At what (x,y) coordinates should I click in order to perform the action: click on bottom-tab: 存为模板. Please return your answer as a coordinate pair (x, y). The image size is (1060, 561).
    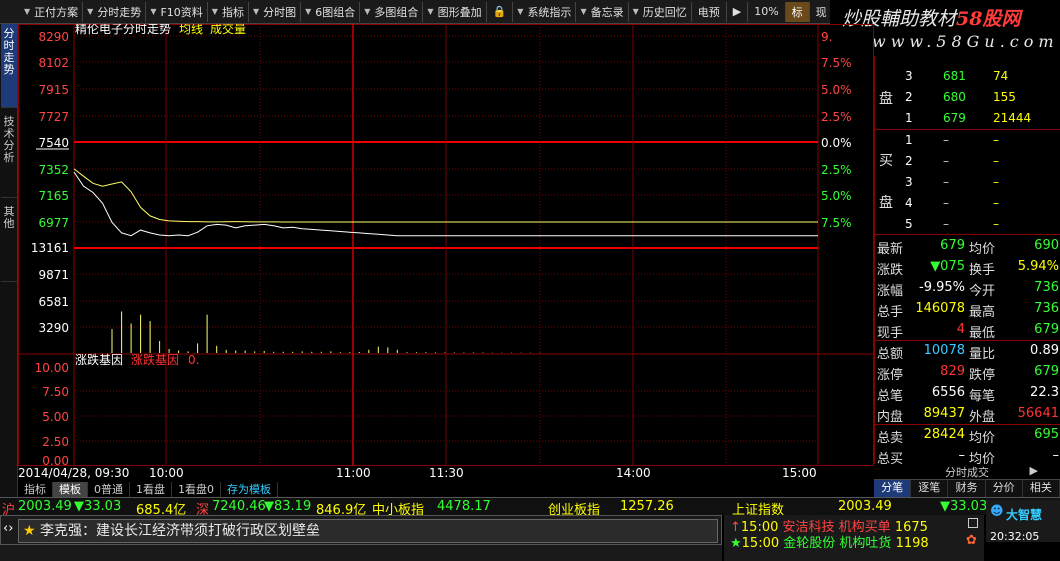
    Looking at the image, I should click on (249, 489).